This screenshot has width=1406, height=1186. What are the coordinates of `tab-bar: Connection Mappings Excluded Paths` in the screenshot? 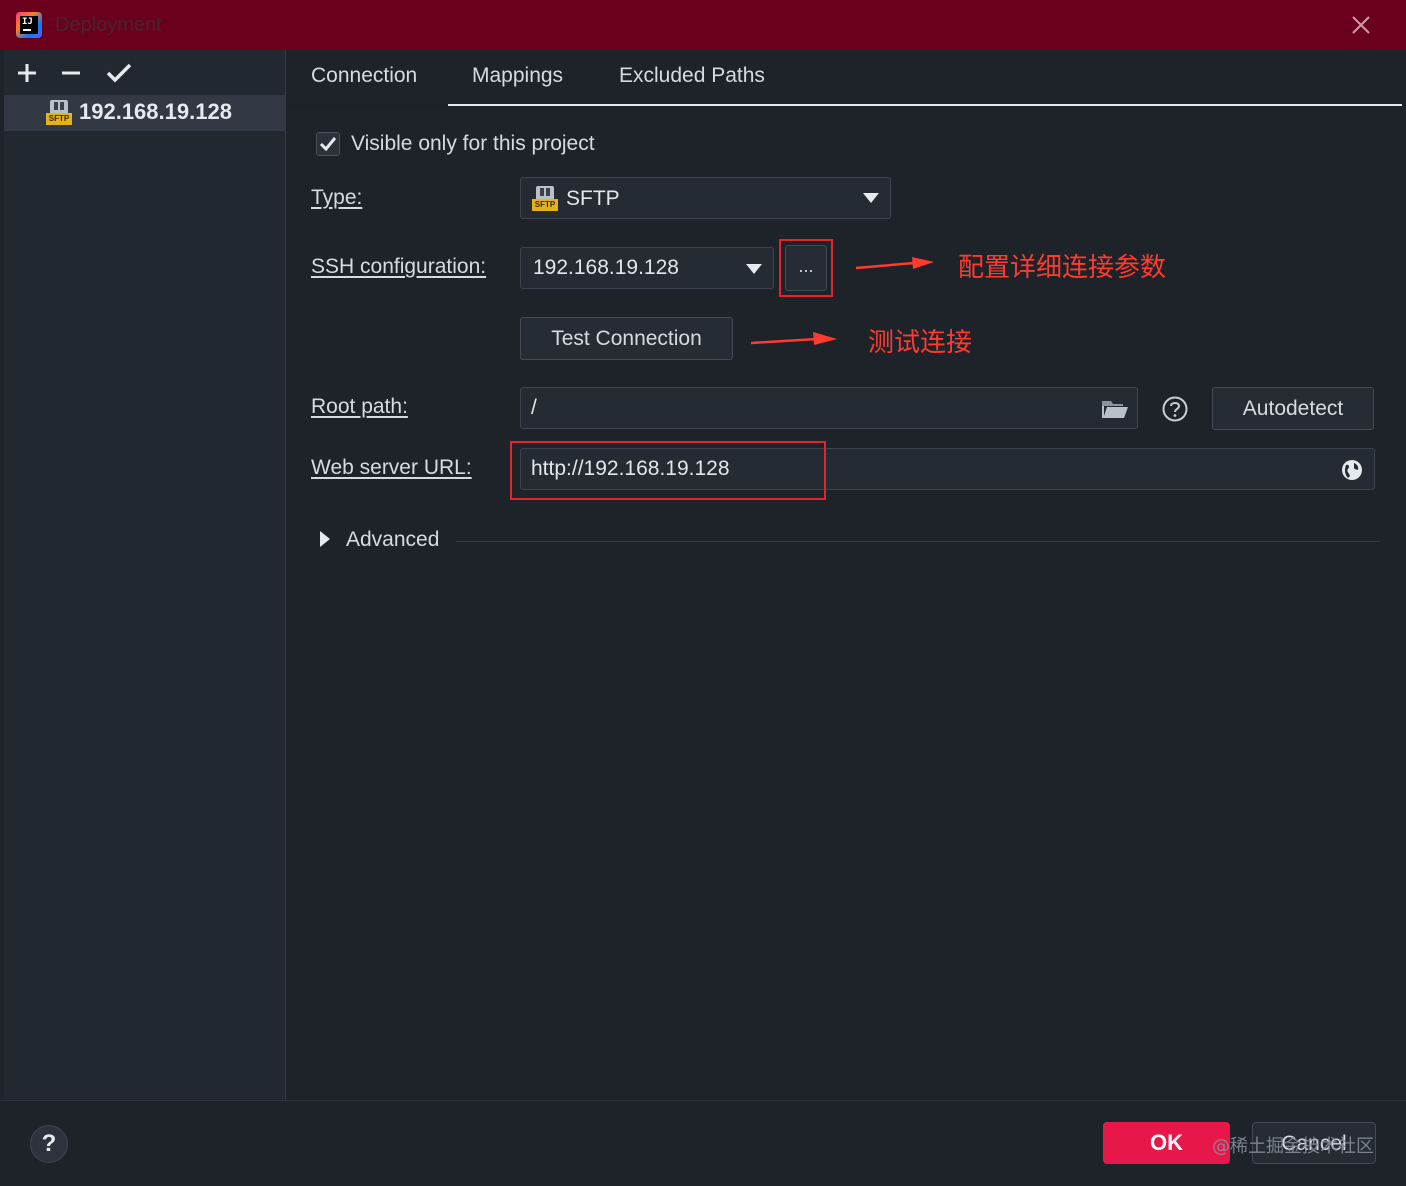 It's located at (845, 80).